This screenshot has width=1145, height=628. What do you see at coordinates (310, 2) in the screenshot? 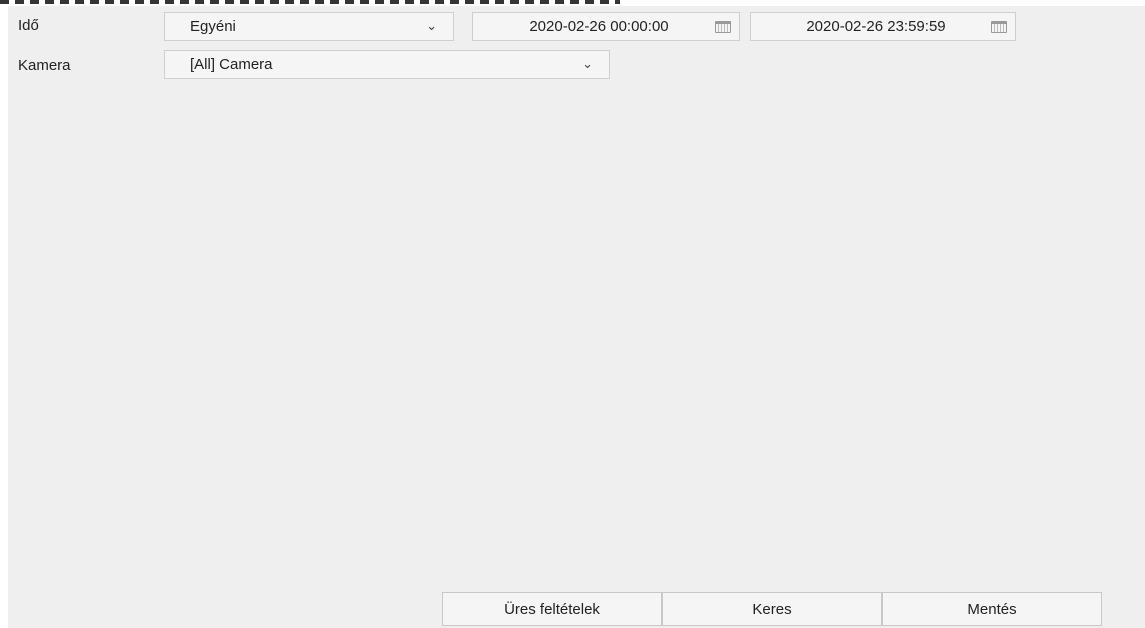
I see `cropped-text-remnant` at bounding box center [310, 2].